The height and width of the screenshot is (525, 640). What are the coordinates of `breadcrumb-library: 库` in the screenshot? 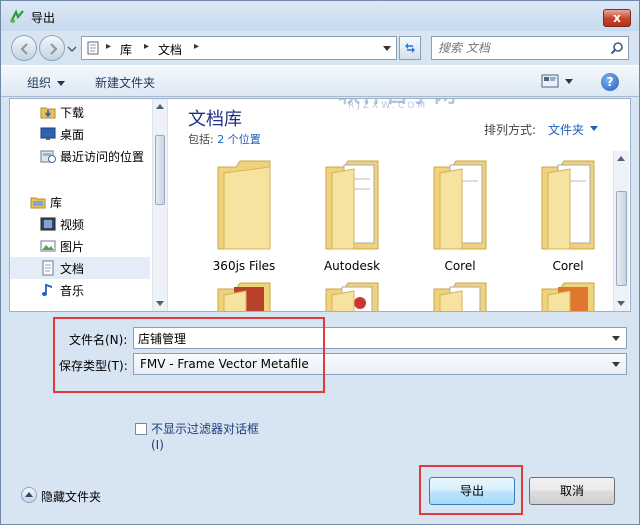 It's located at (126, 49).